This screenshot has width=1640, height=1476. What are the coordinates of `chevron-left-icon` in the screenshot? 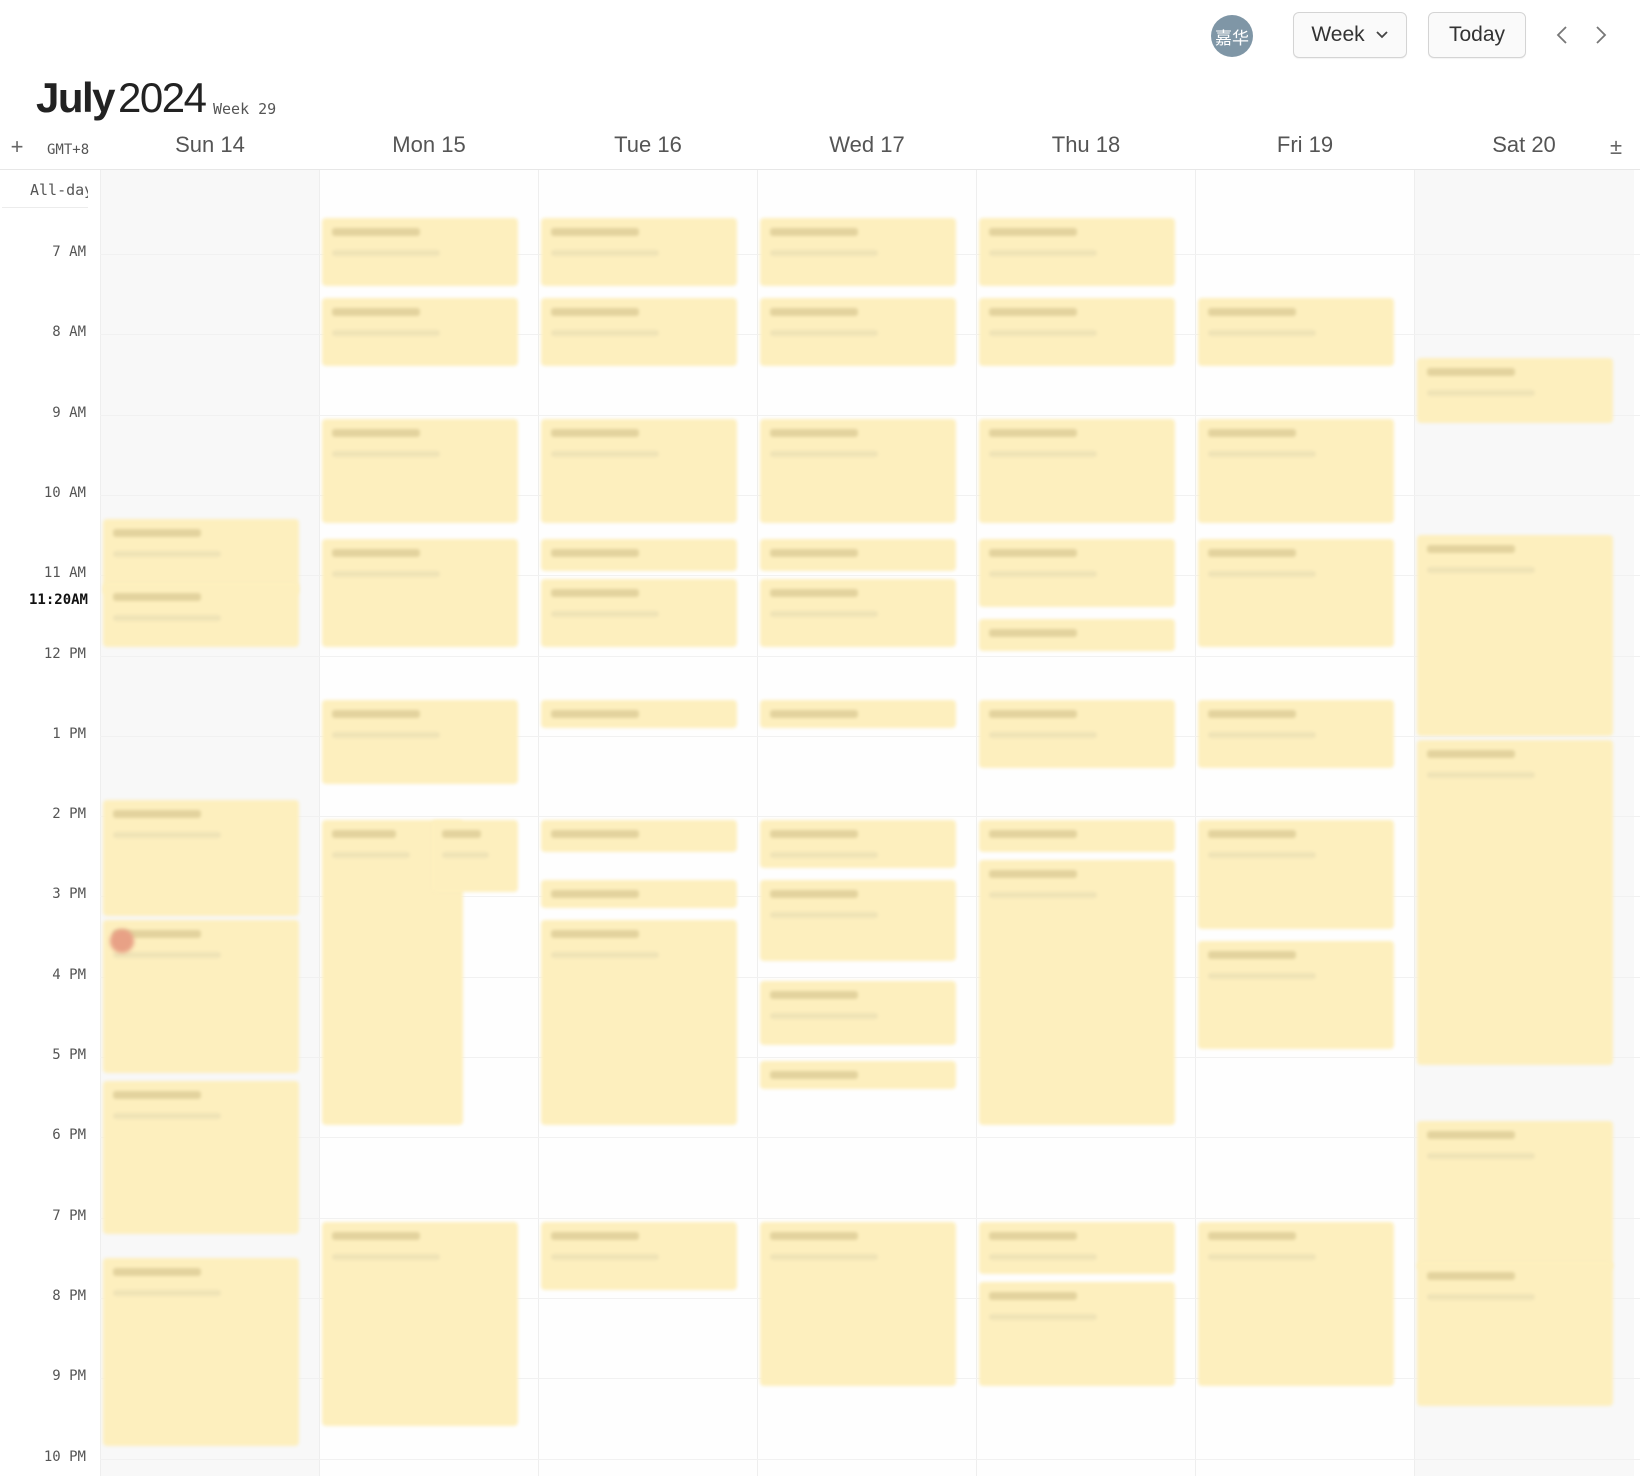 It's located at (1561, 35).